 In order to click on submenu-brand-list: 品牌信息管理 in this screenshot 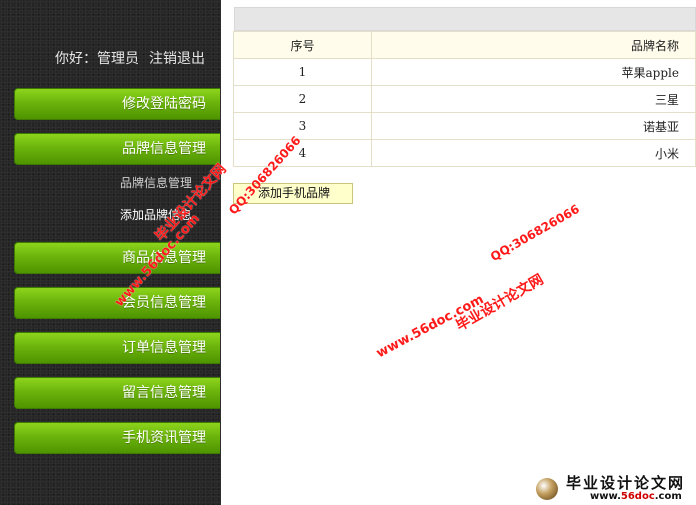, I will do `click(103, 183)`.